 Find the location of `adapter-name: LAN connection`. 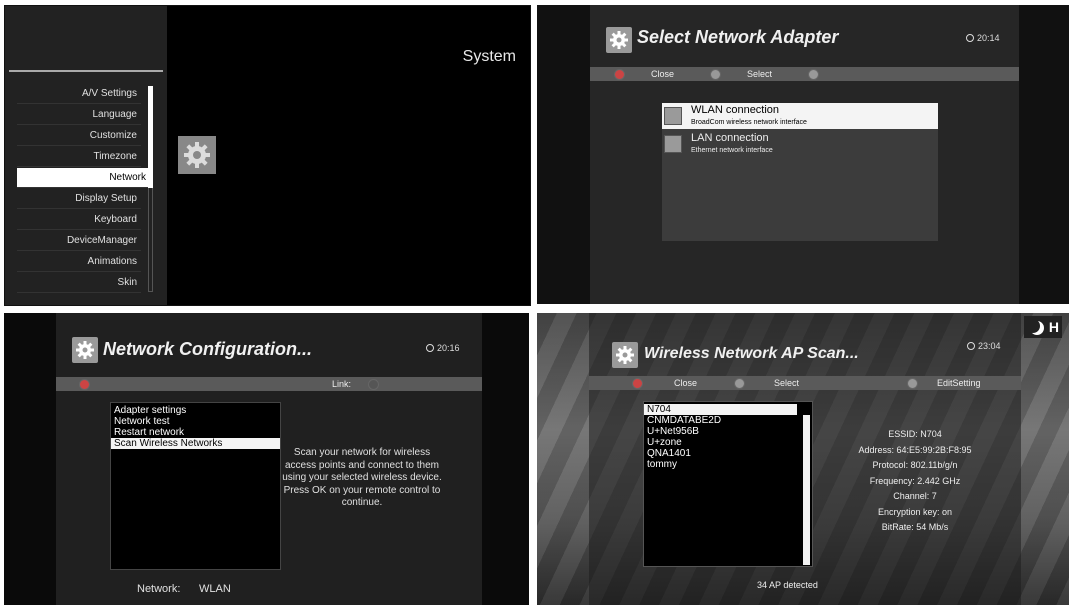

adapter-name: LAN connection is located at coordinates (730, 138).